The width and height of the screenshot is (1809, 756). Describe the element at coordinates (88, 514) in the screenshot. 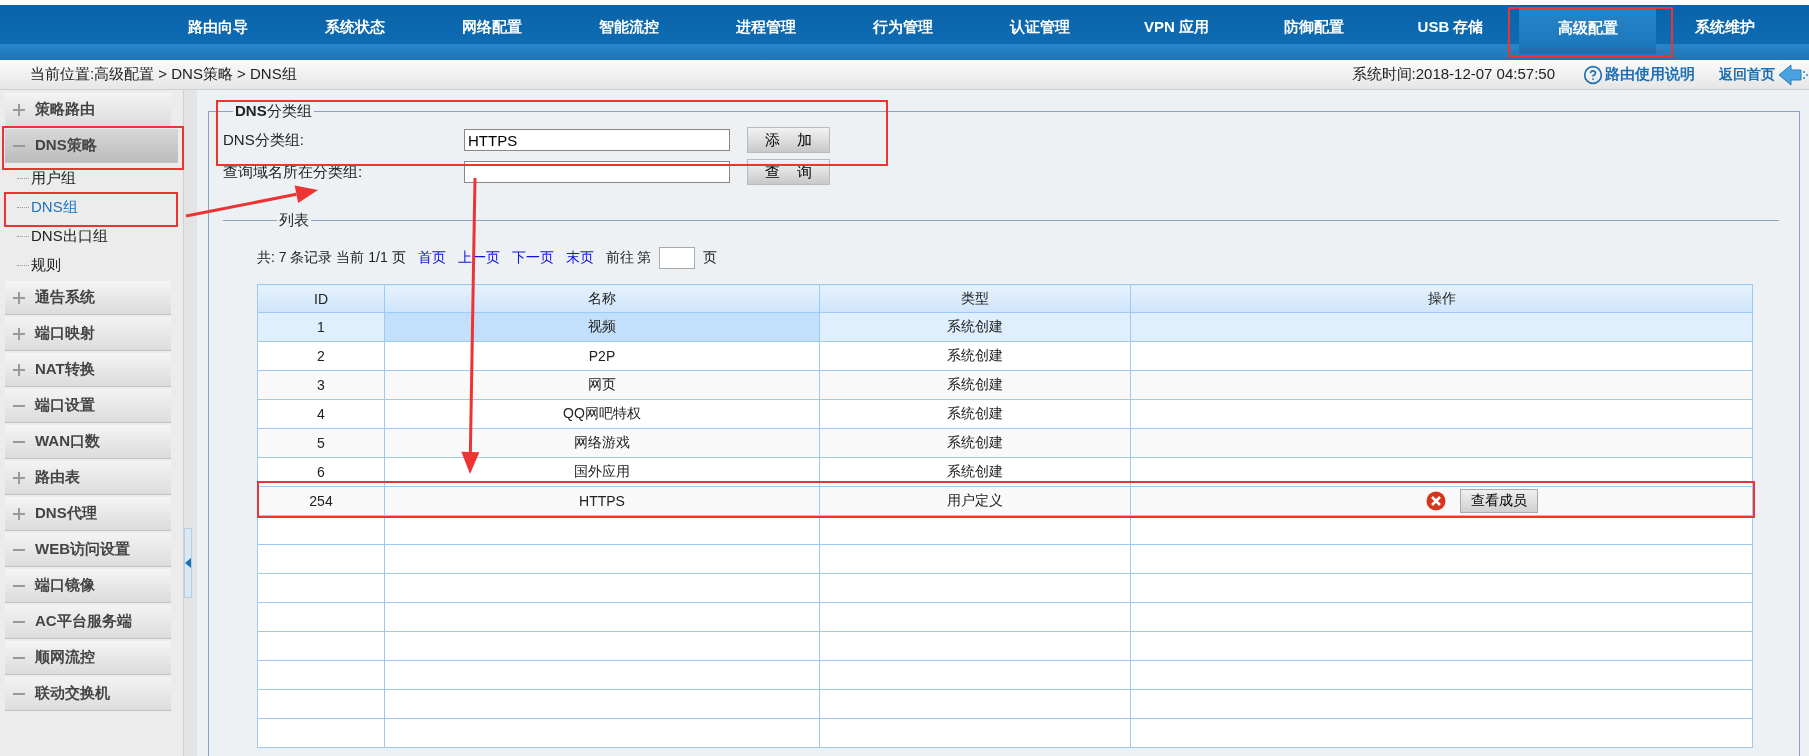

I see `sidebar-group: DNS代理` at that location.